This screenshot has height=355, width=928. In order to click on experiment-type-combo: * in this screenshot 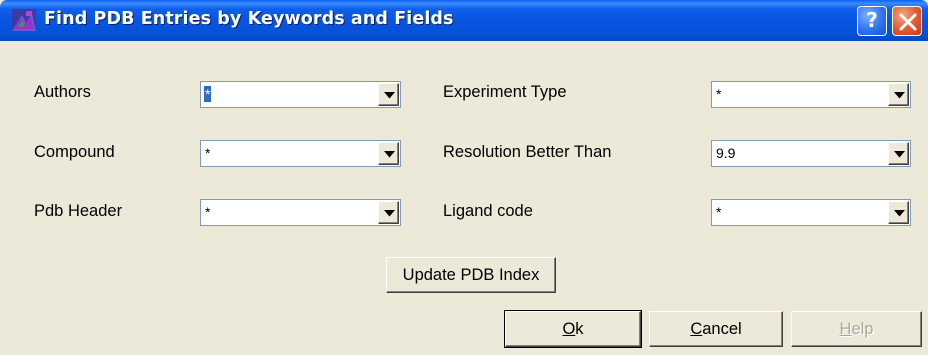, I will do `click(811, 94)`.